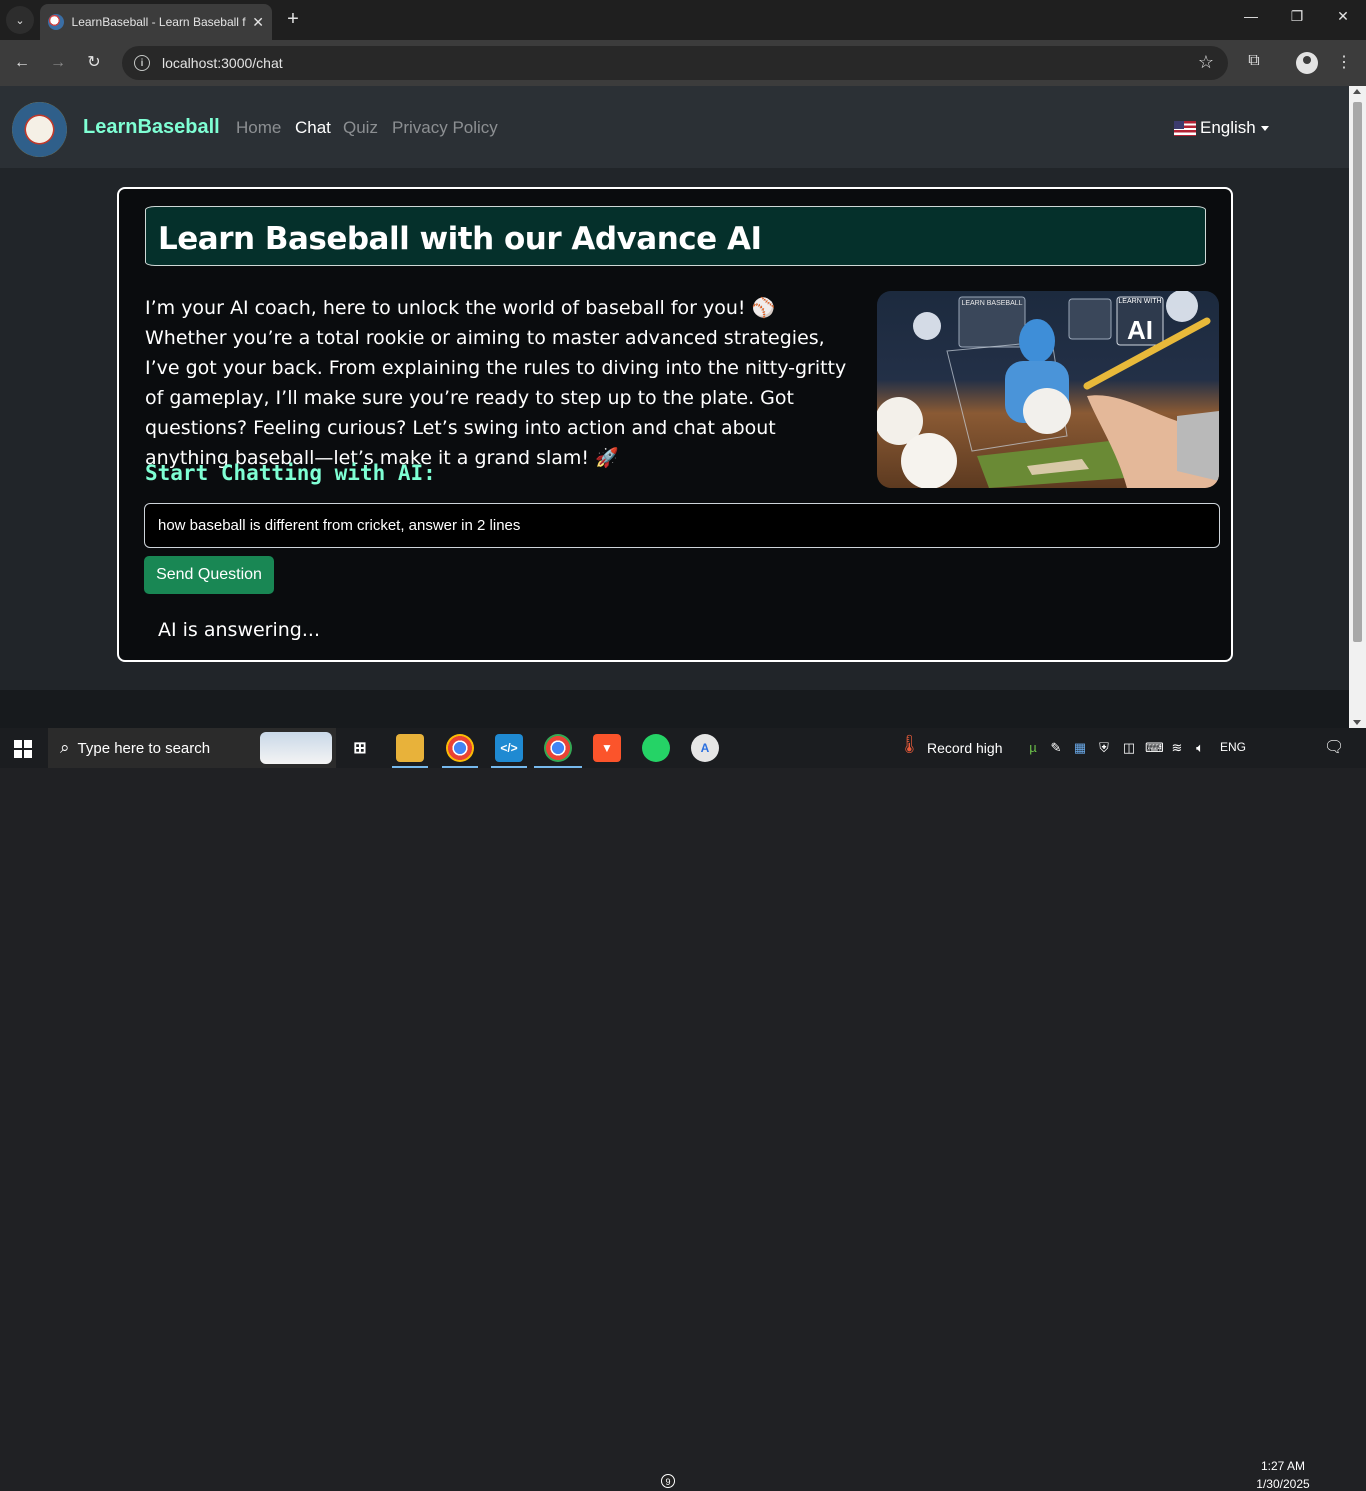  I want to click on heading-banner: Learn Baseball with our Advance AI, so click(675, 236).